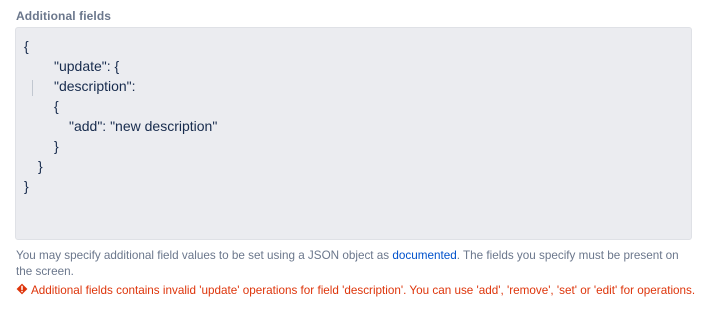  Describe the element at coordinates (22, 289) in the screenshot. I see `error-icon` at that location.